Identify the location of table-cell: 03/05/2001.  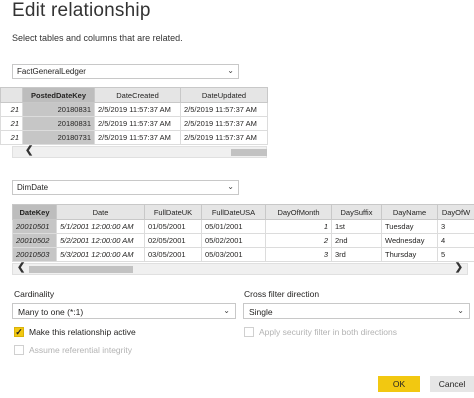
(173, 254).